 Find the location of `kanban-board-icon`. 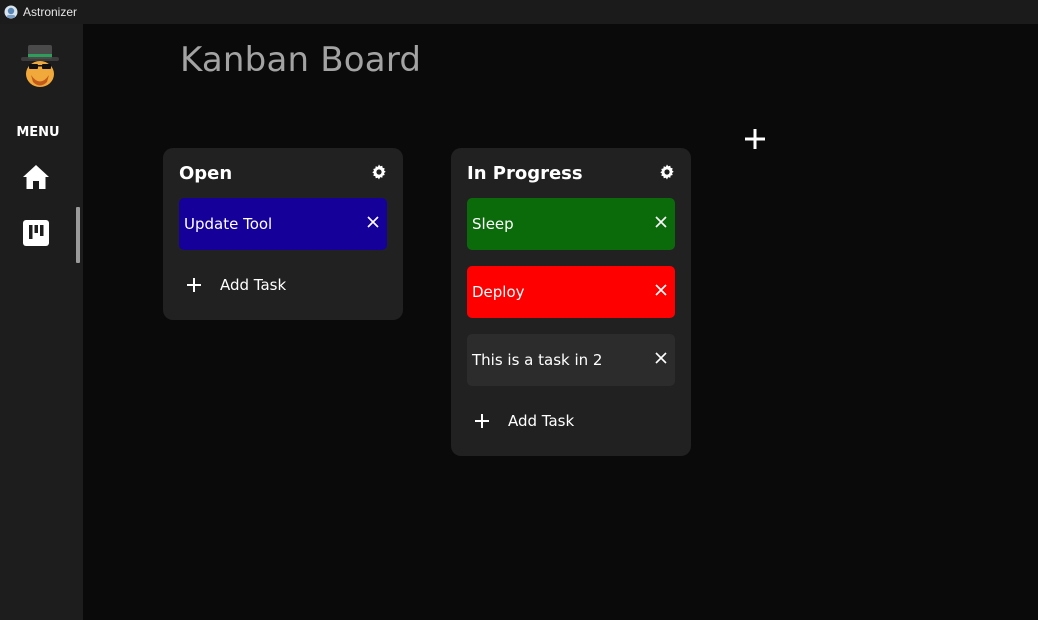

kanban-board-icon is located at coordinates (36, 233).